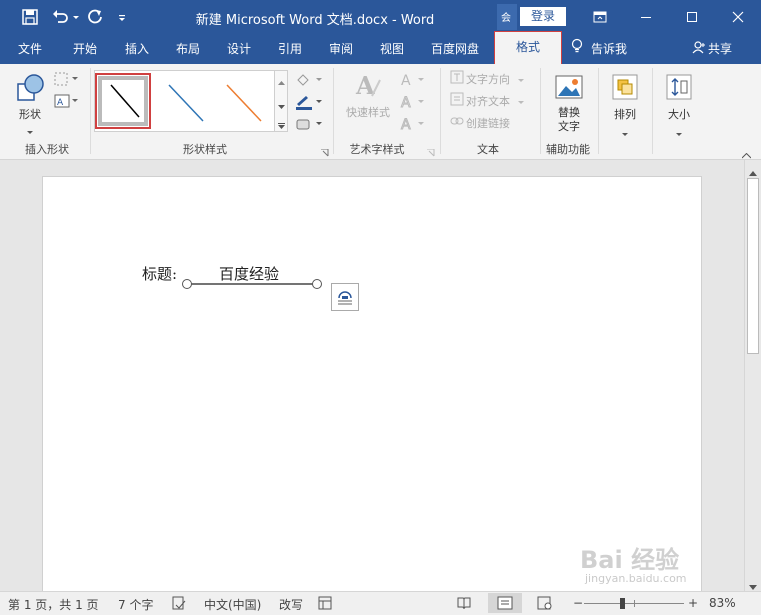  What do you see at coordinates (752, 375) in the screenshot?
I see `vertical-scrollbar` at bounding box center [752, 375].